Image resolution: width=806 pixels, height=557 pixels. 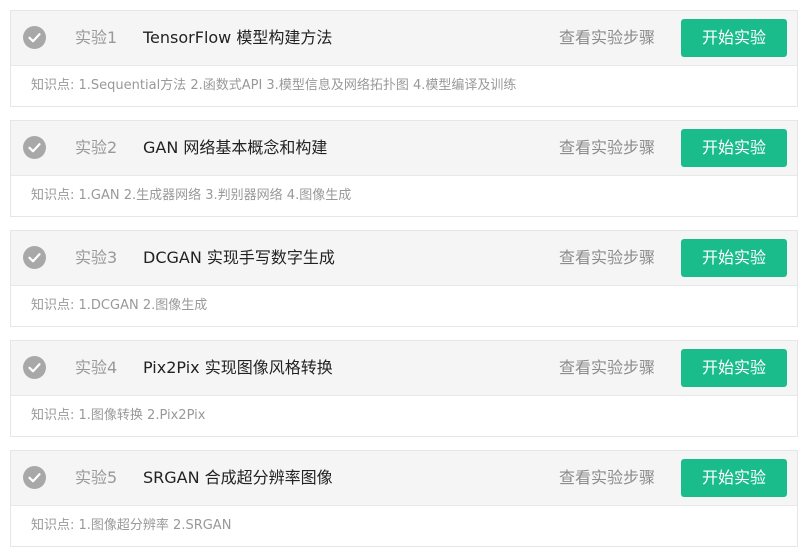 I want to click on lab-card-header: 实验5 SRGAN 合成超分辨率图像 查看实验步骤 开始实验, so click(x=404, y=478).